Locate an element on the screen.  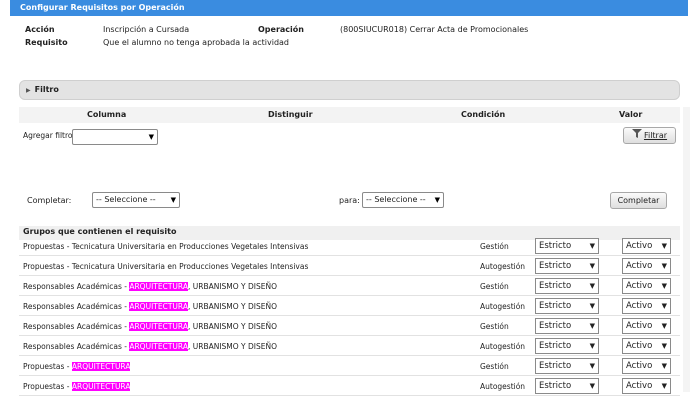
para-select: -- Seleccione -- ▼ is located at coordinates (403, 200).